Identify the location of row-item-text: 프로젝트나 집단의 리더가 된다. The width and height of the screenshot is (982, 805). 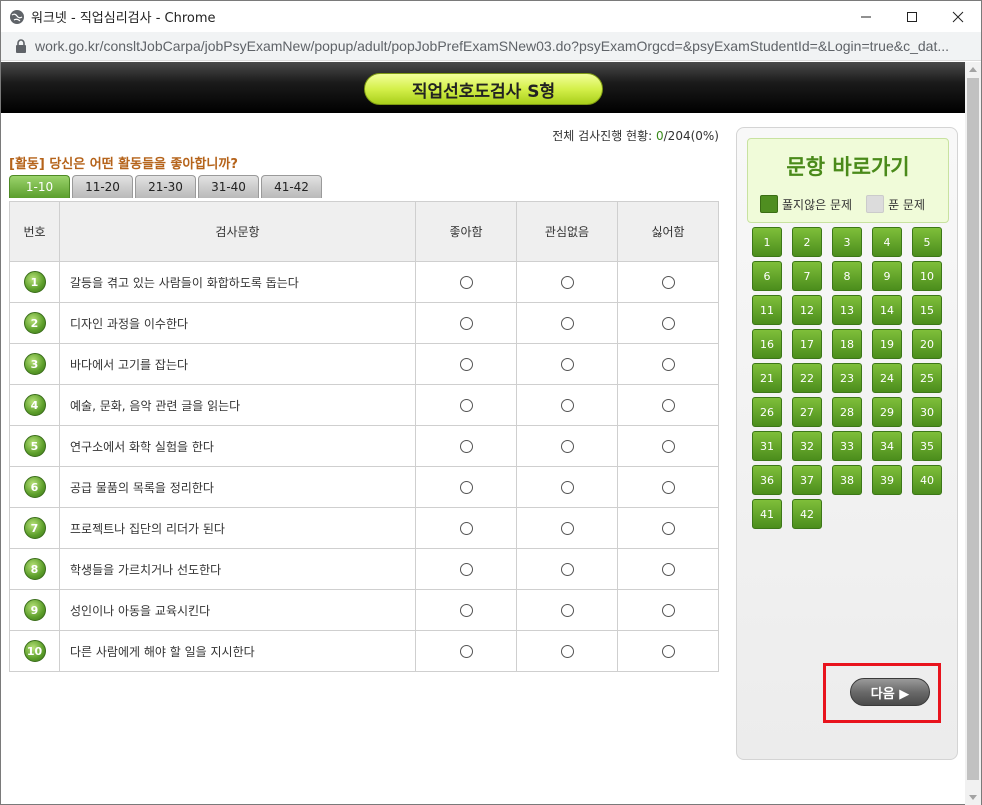
(237, 528).